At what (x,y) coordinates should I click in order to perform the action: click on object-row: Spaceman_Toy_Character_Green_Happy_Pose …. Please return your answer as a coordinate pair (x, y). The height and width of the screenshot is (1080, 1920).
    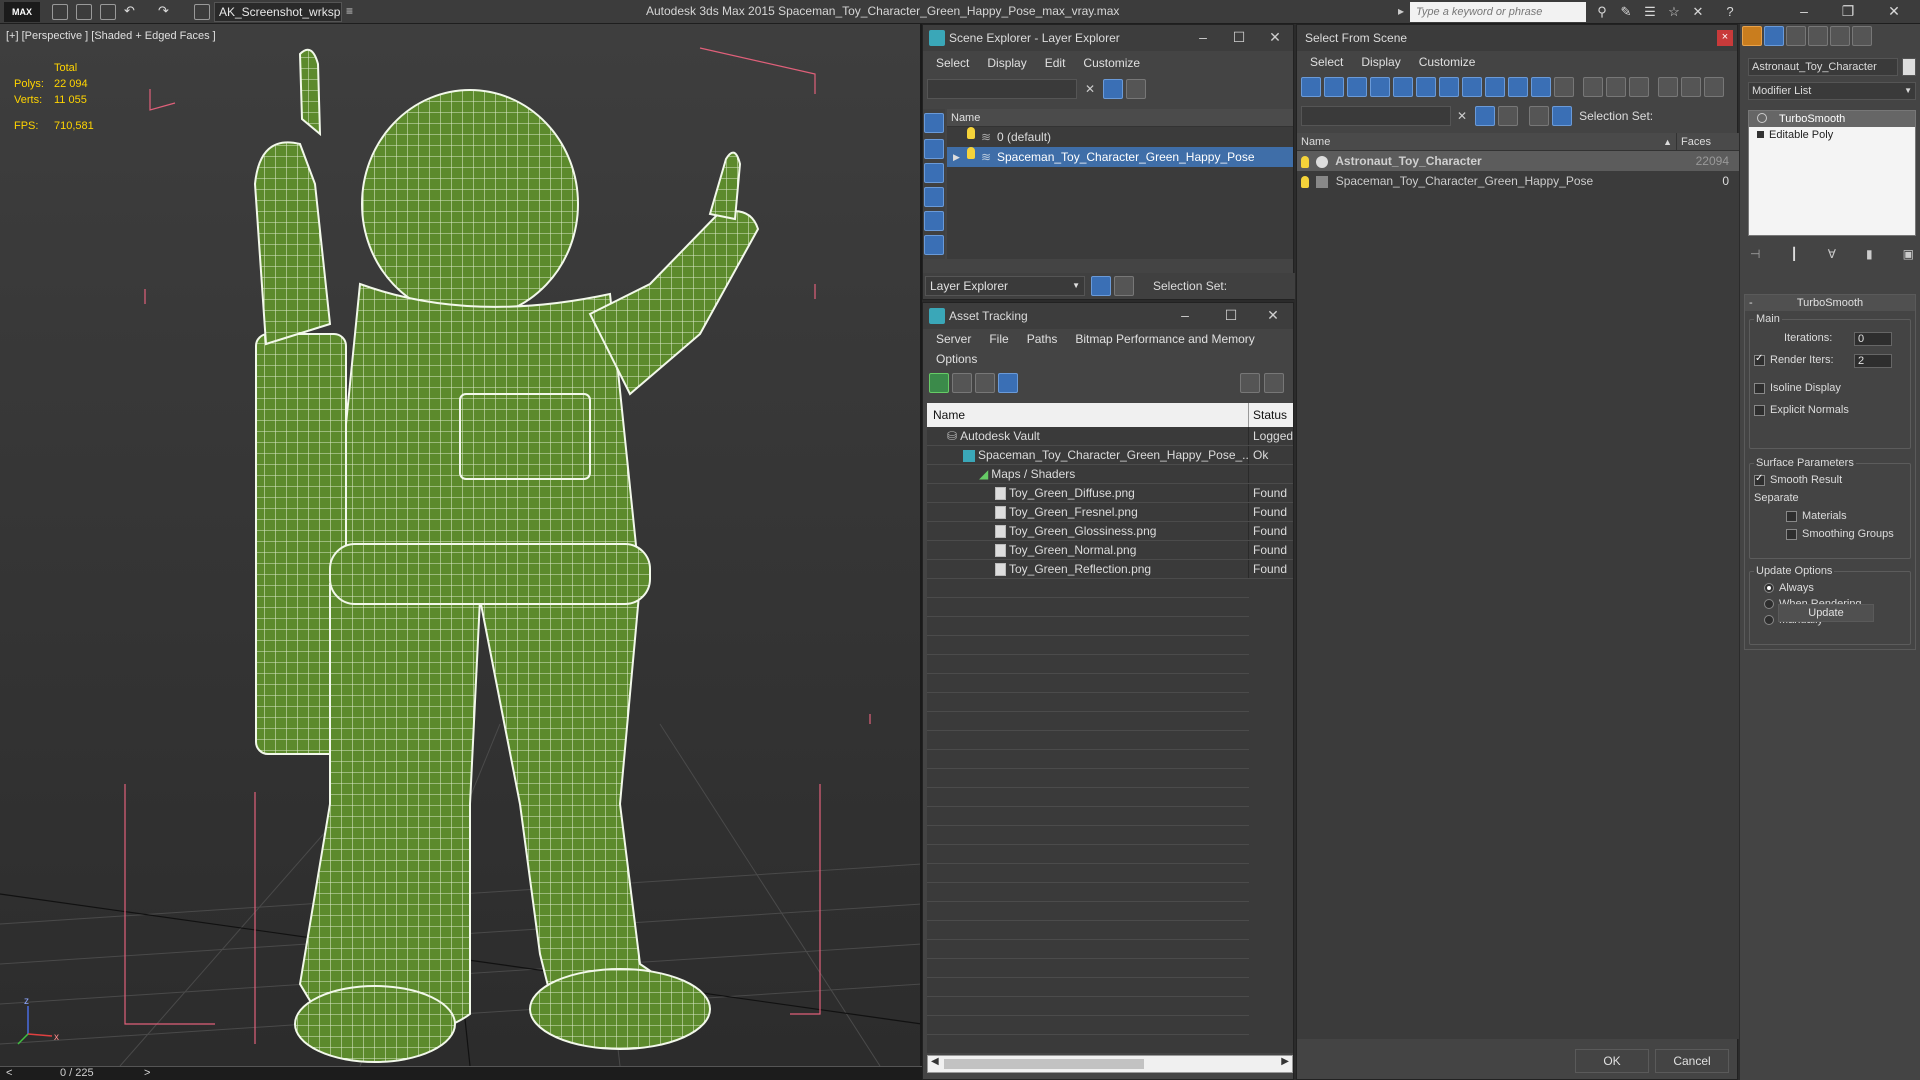
    Looking at the image, I should click on (1518, 181).